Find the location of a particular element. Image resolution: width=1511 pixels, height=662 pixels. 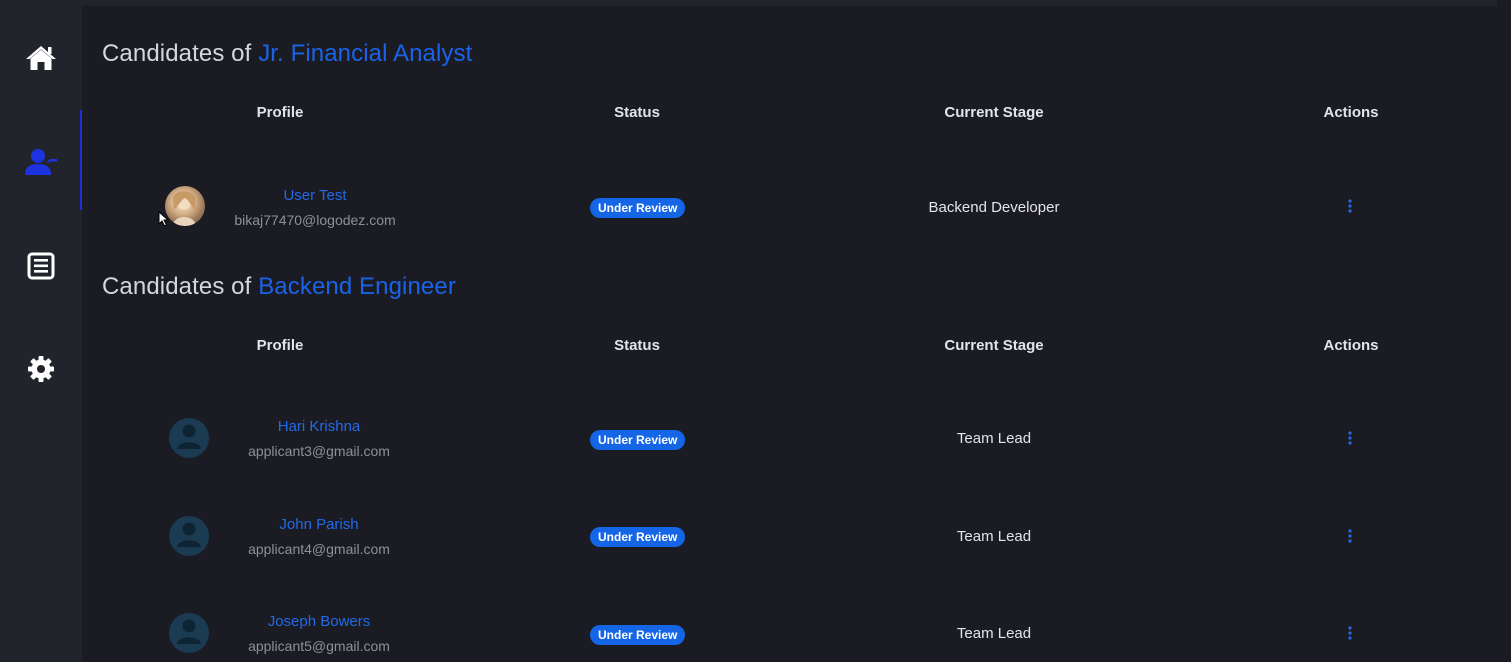

job-title-link: Jr. Financial Analyst is located at coordinates (365, 53).